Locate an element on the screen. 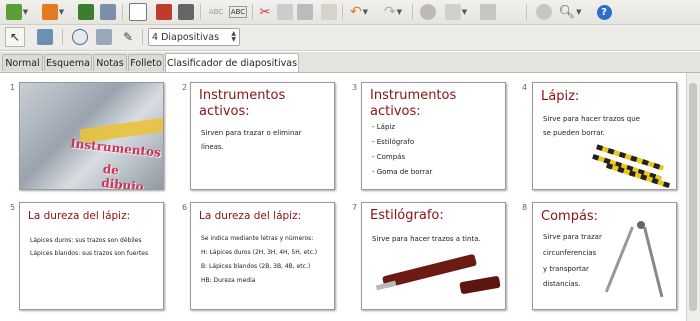 The image size is (700, 321). slide-number: 6 is located at coordinates (185, 207).